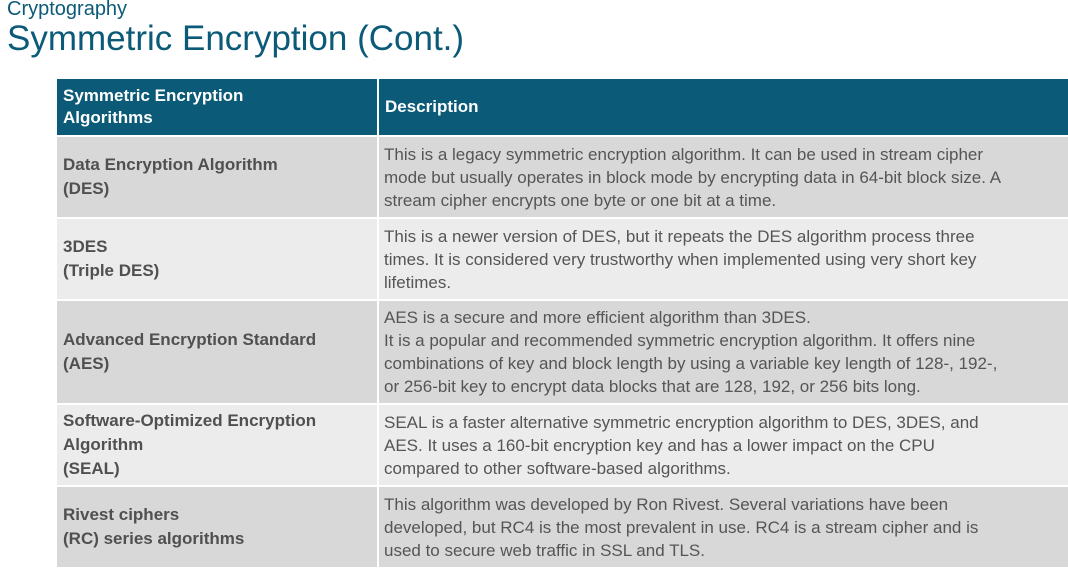 This screenshot has height=578, width=1068. Describe the element at coordinates (91, 468) in the screenshot. I see `algorithm-name-line: (SEAL)` at that location.